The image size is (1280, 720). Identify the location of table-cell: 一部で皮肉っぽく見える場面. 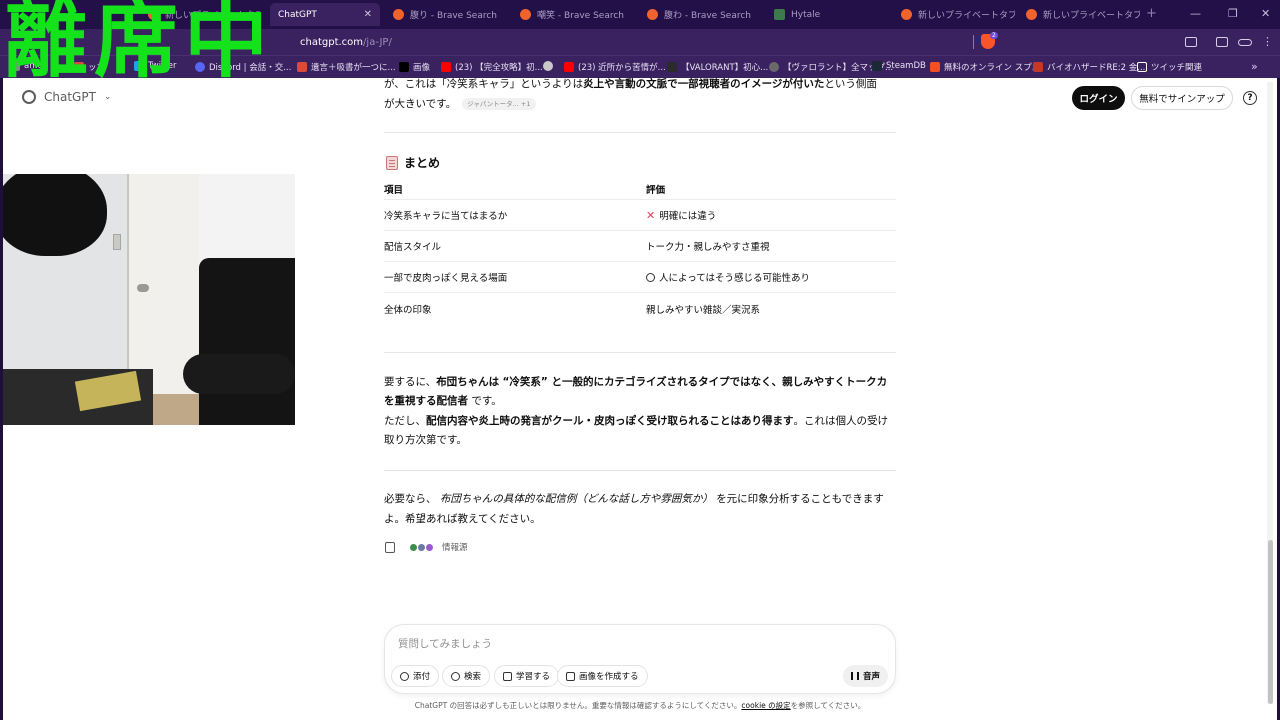
(446, 278).